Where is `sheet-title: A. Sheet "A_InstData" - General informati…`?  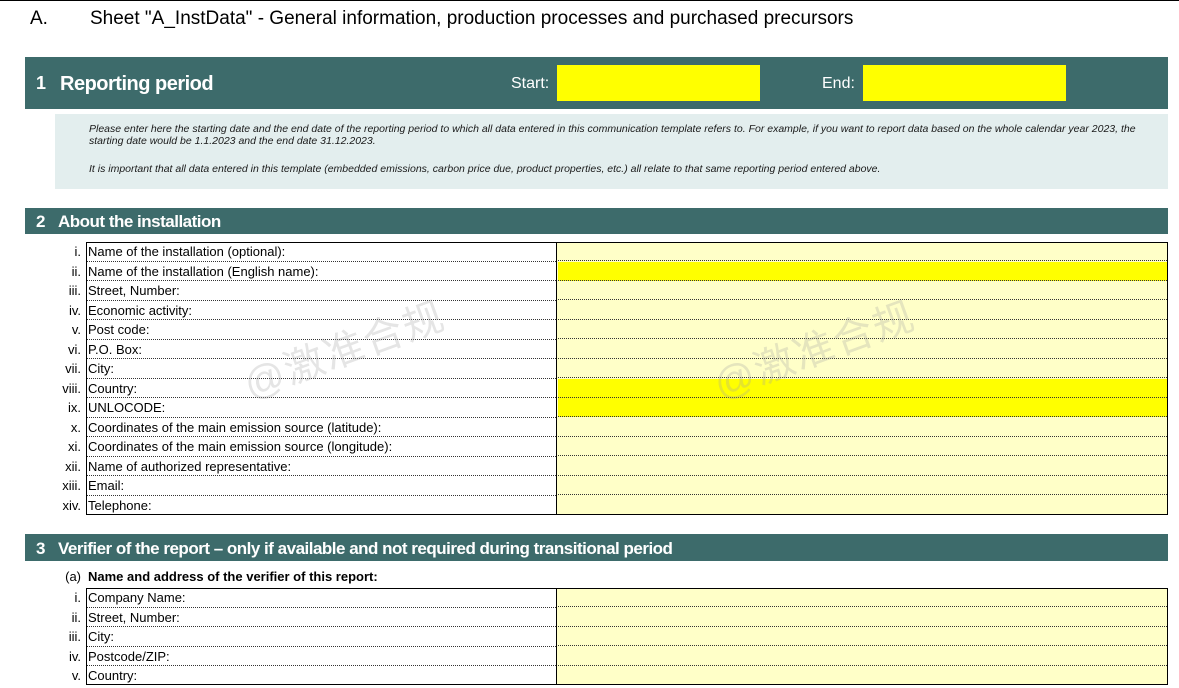 sheet-title: A. Sheet "A_InstData" - General informati… is located at coordinates (441, 19).